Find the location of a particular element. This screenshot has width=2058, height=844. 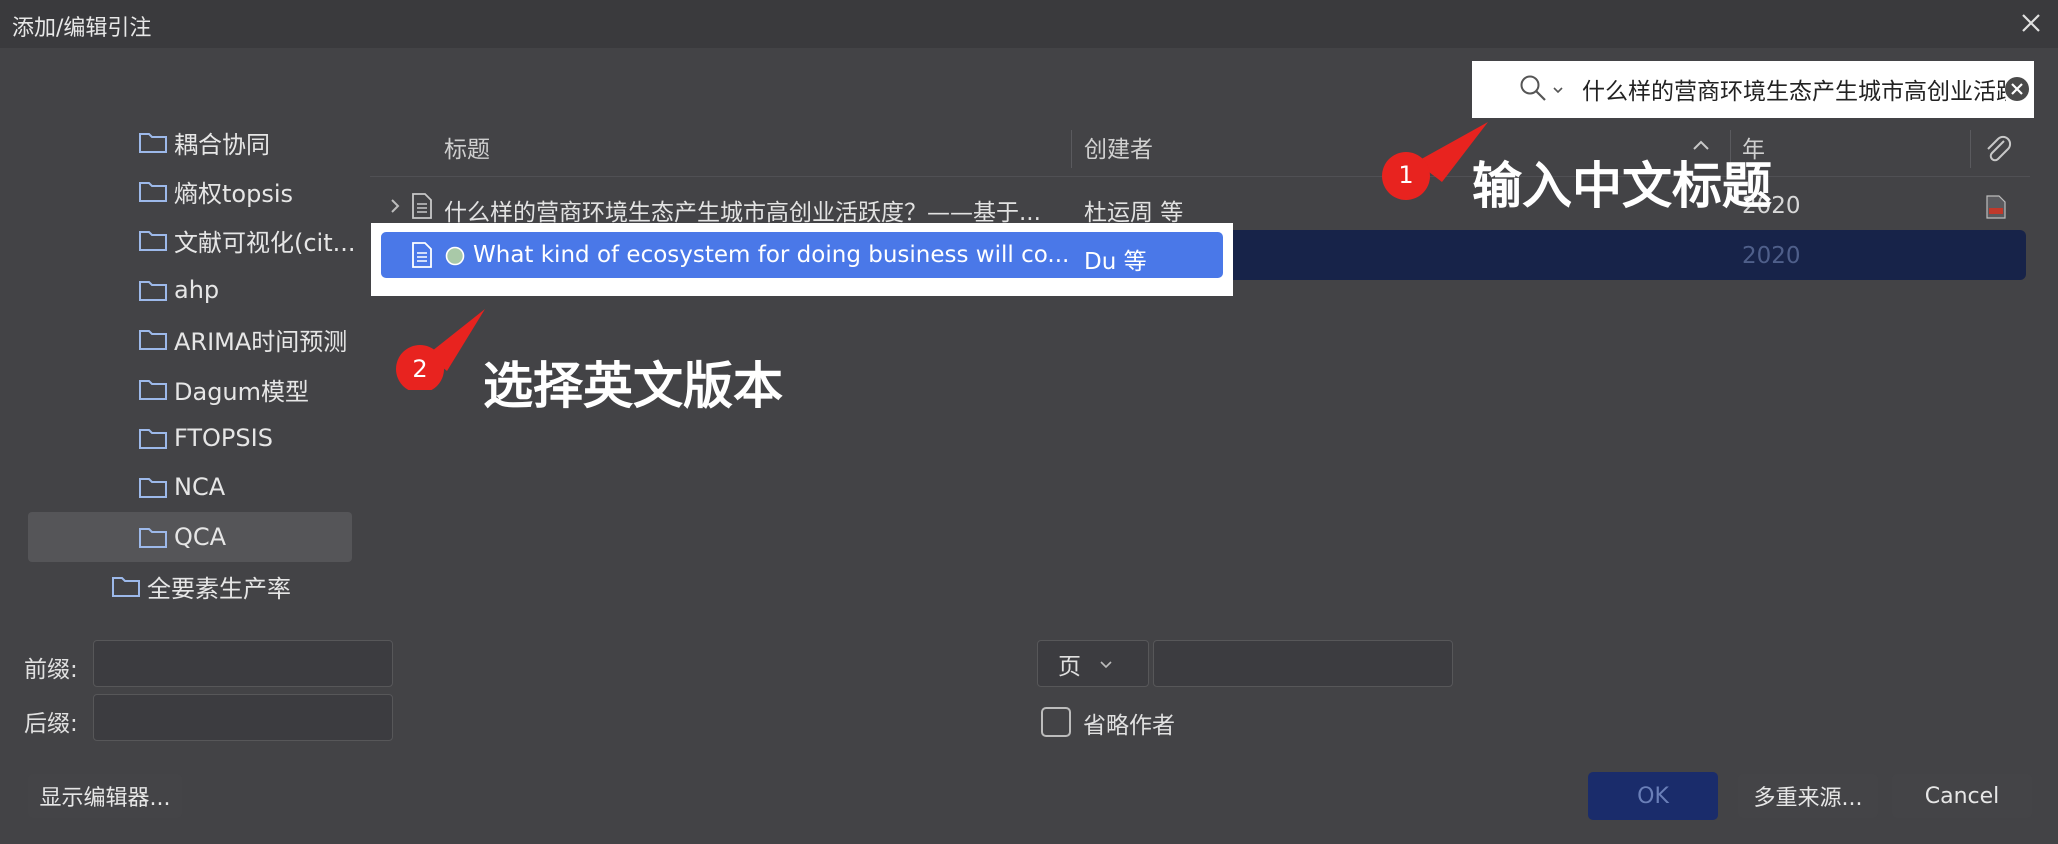

locator-select: 页 is located at coordinates (1093, 663).